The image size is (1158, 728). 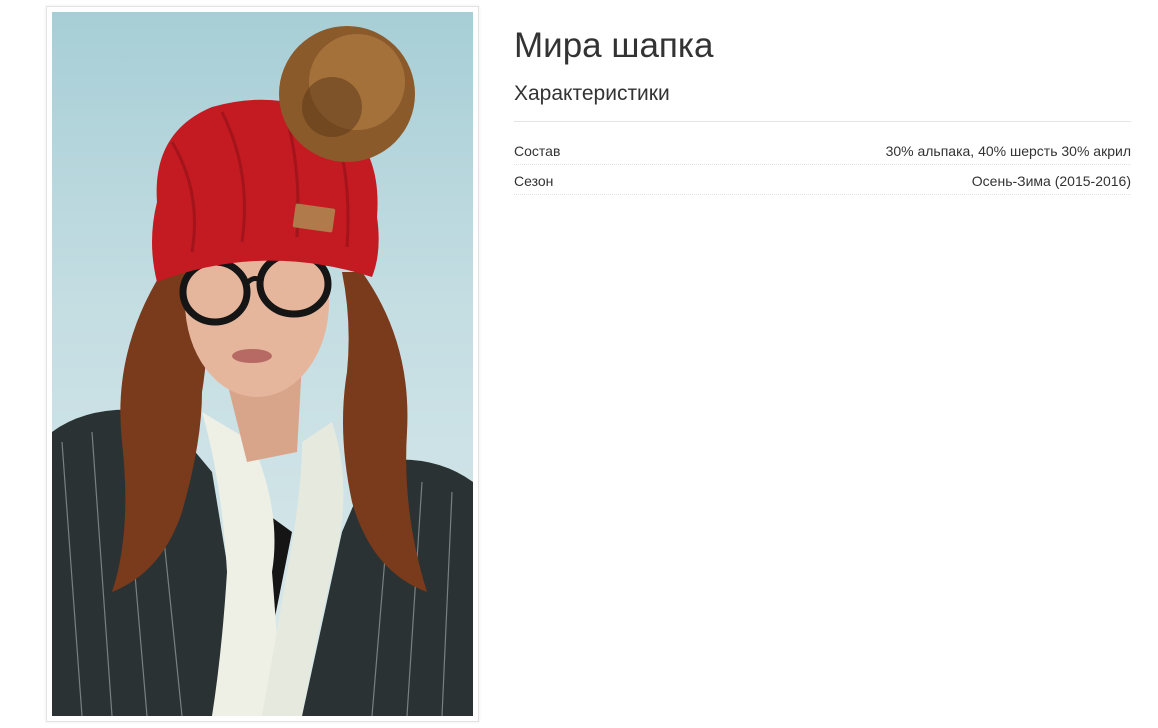 I want to click on spec-label: Сезон, so click(x=534, y=180).